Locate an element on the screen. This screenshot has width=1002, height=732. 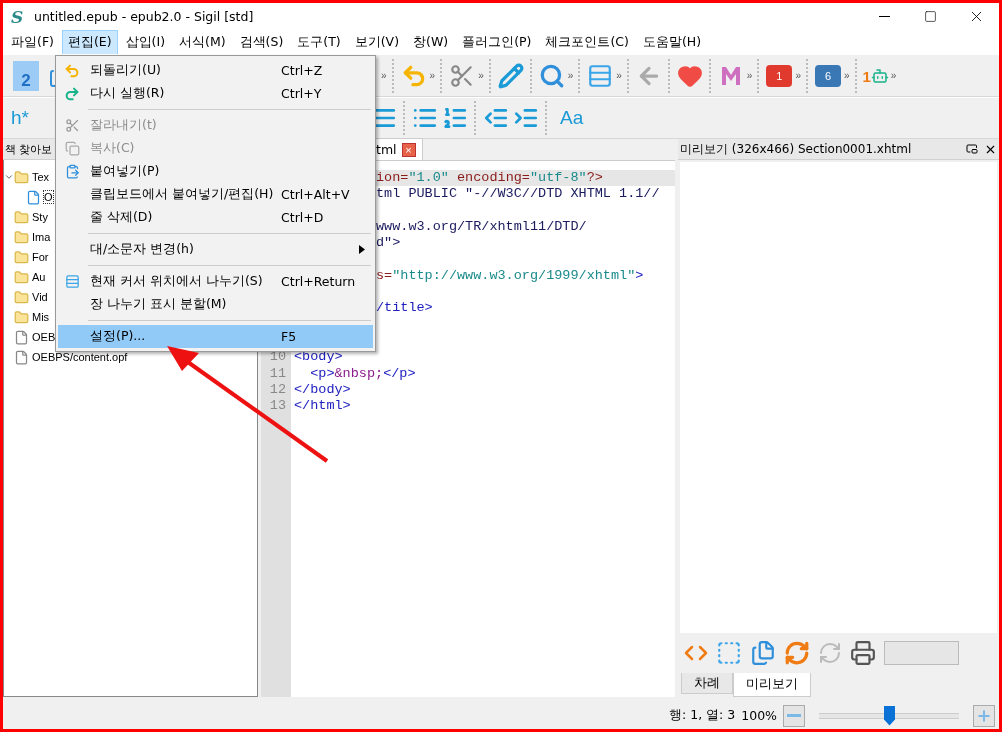
scissors-icon is located at coordinates (72, 125).